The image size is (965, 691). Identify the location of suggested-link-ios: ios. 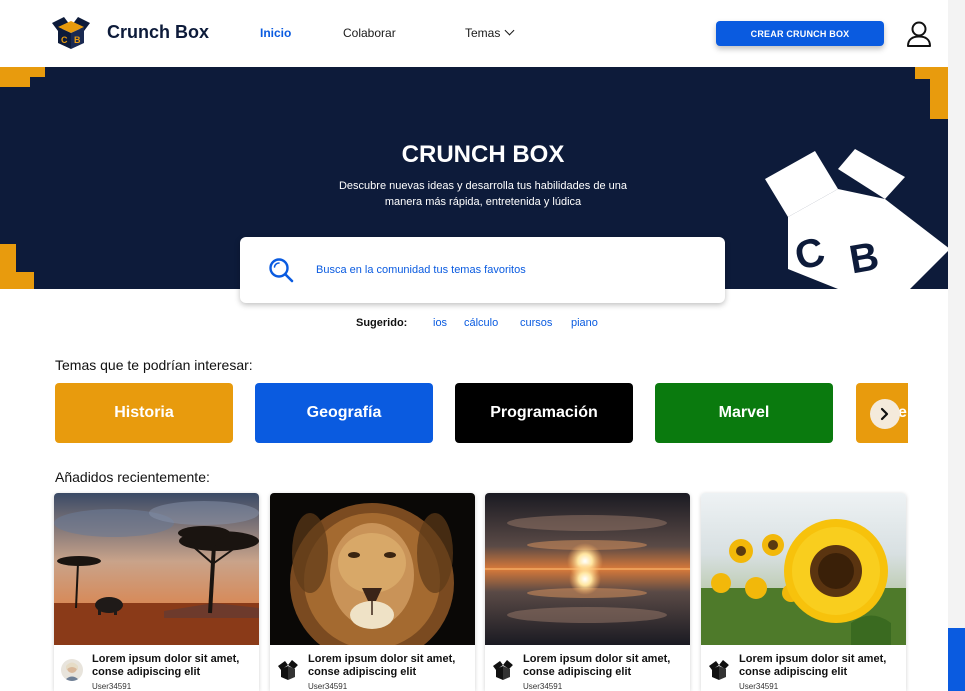
(440, 323).